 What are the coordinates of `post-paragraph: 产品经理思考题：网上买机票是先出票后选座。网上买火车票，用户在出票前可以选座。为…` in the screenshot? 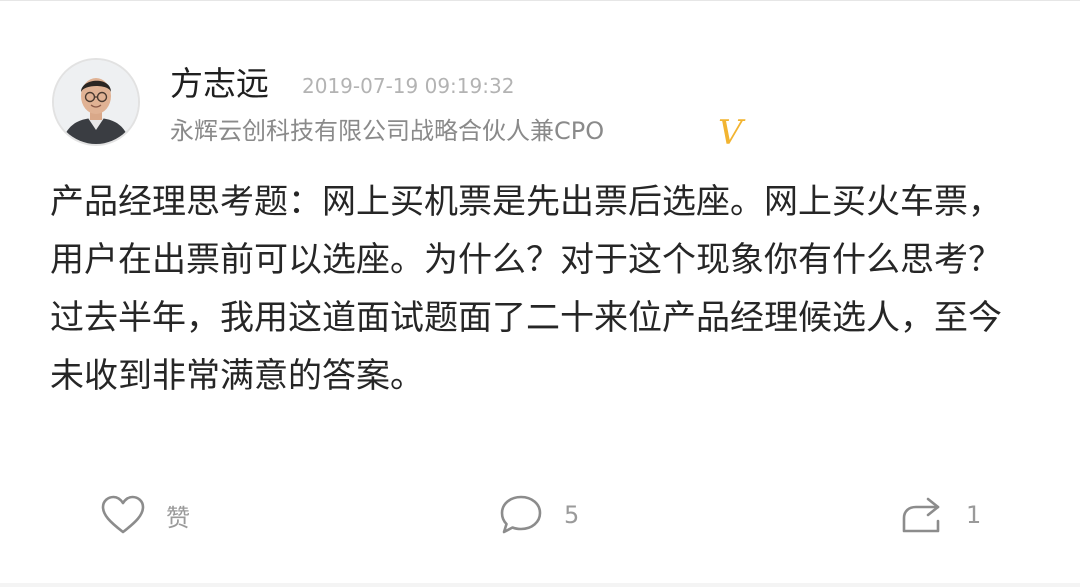 It's located at (526, 231).